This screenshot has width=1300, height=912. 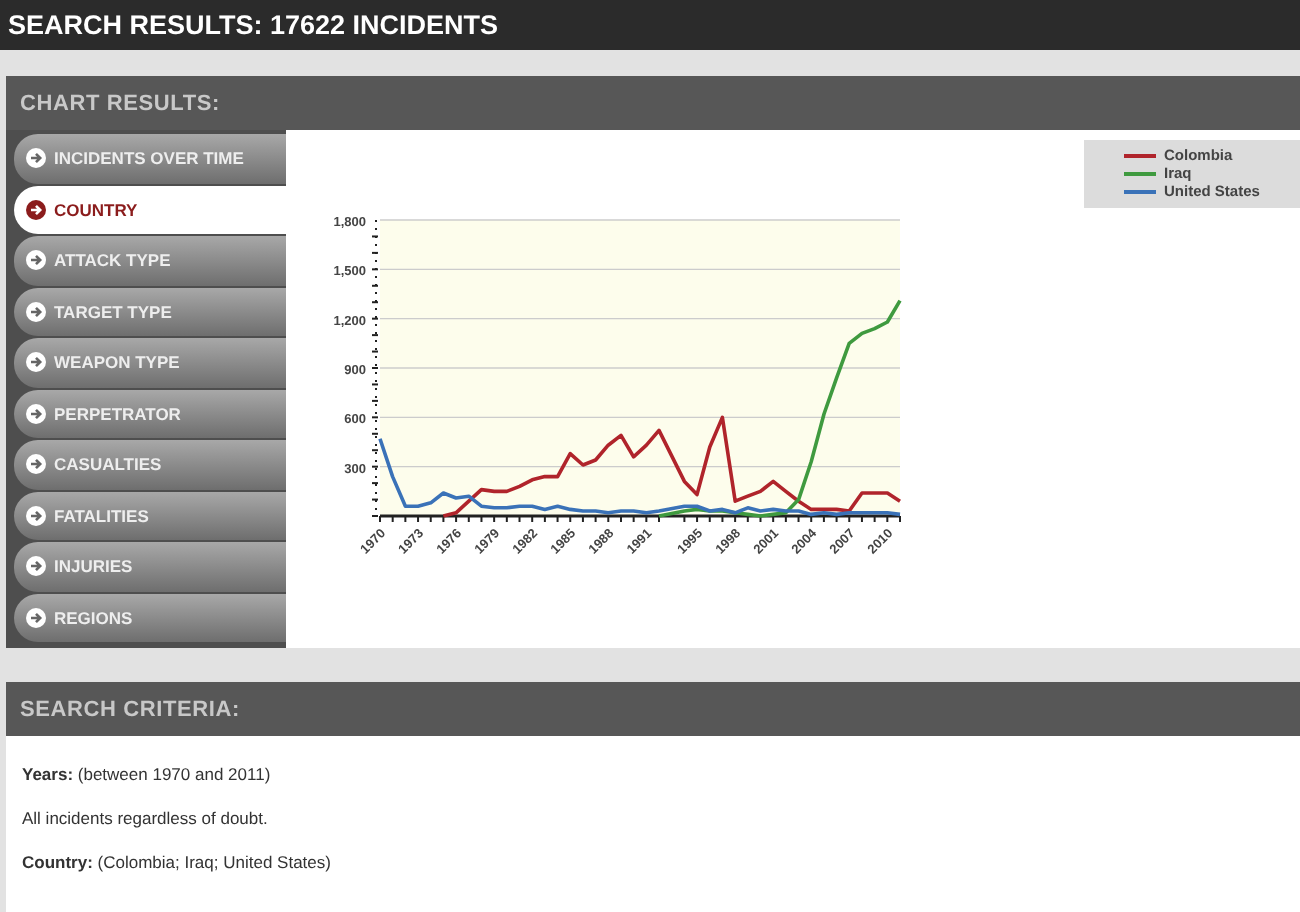 I want to click on criteria-text: Years: (between 1970 and 2011), so click(x=147, y=774).